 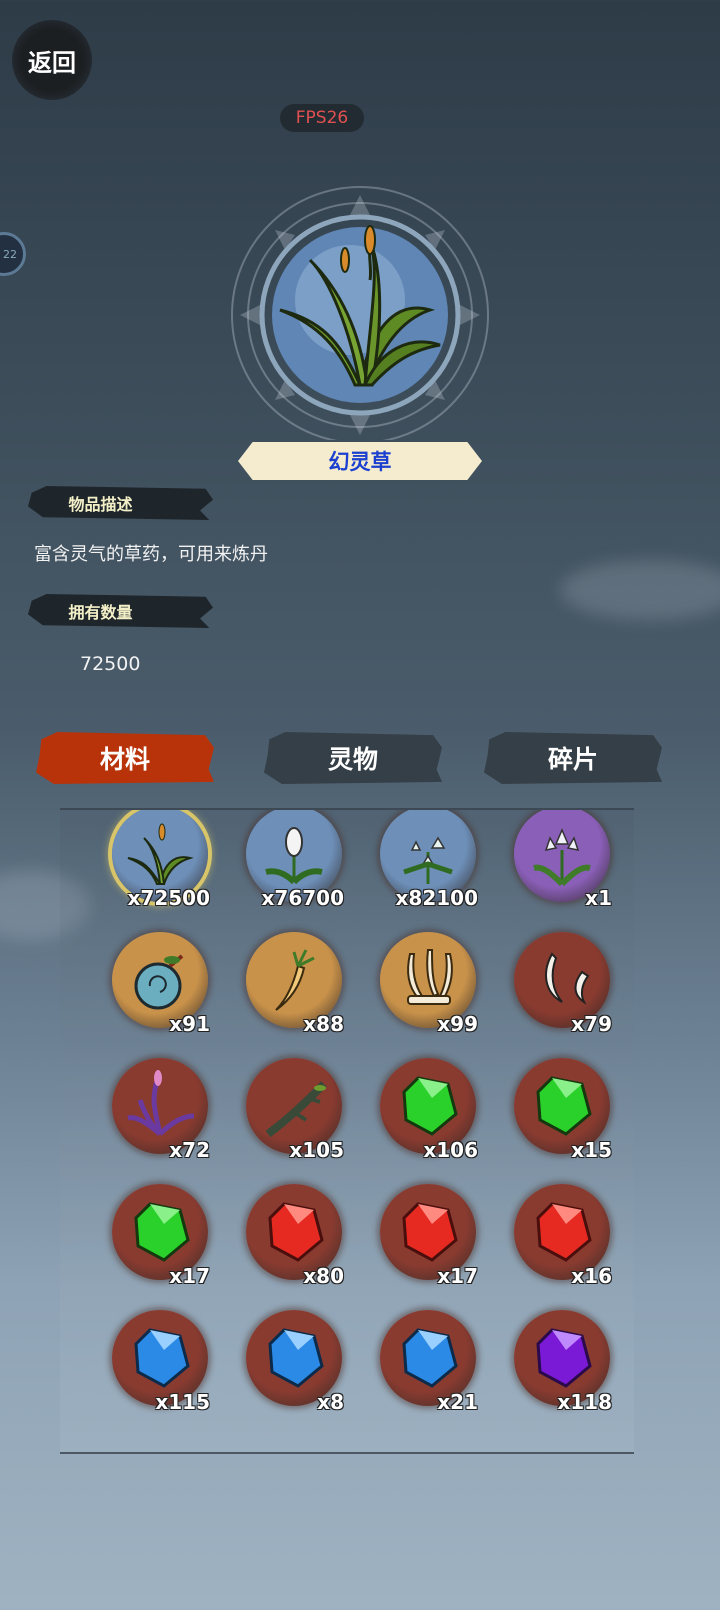 I want to click on inventory-slot: x82100, so click(x=429, y=860).